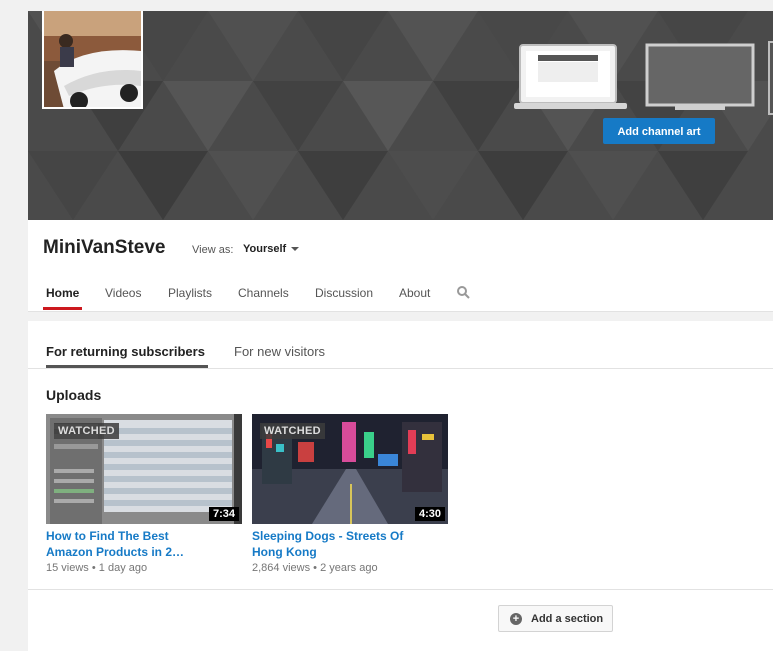 This screenshot has width=773, height=651. What do you see at coordinates (284, 552) in the screenshot?
I see `video-title-line: Hong Kong` at bounding box center [284, 552].